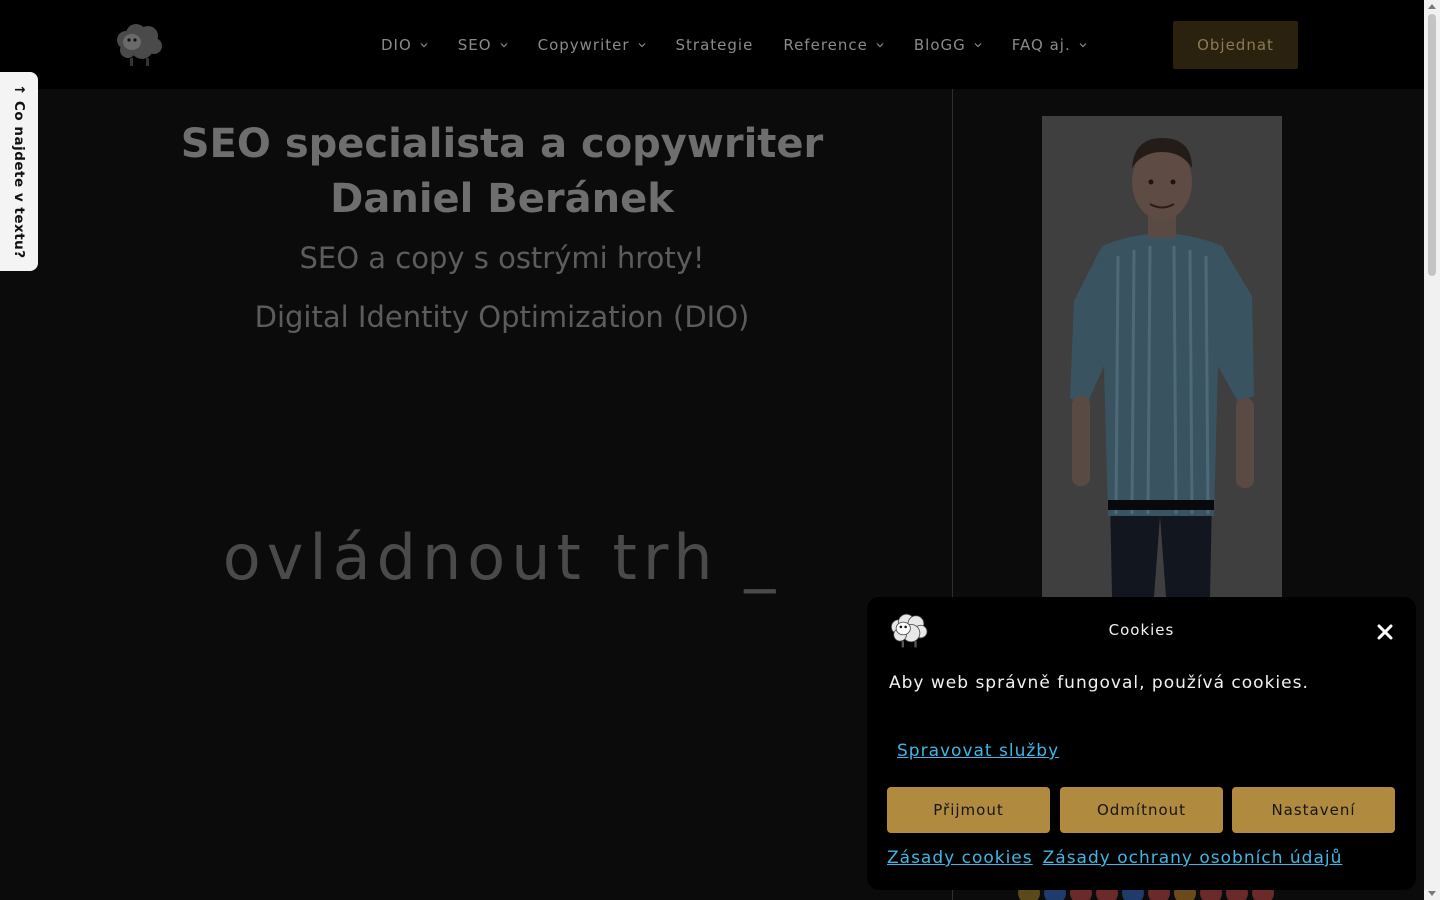  Describe the element at coordinates (1141, 630) in the screenshot. I see `cookie-title: Cookies` at that location.